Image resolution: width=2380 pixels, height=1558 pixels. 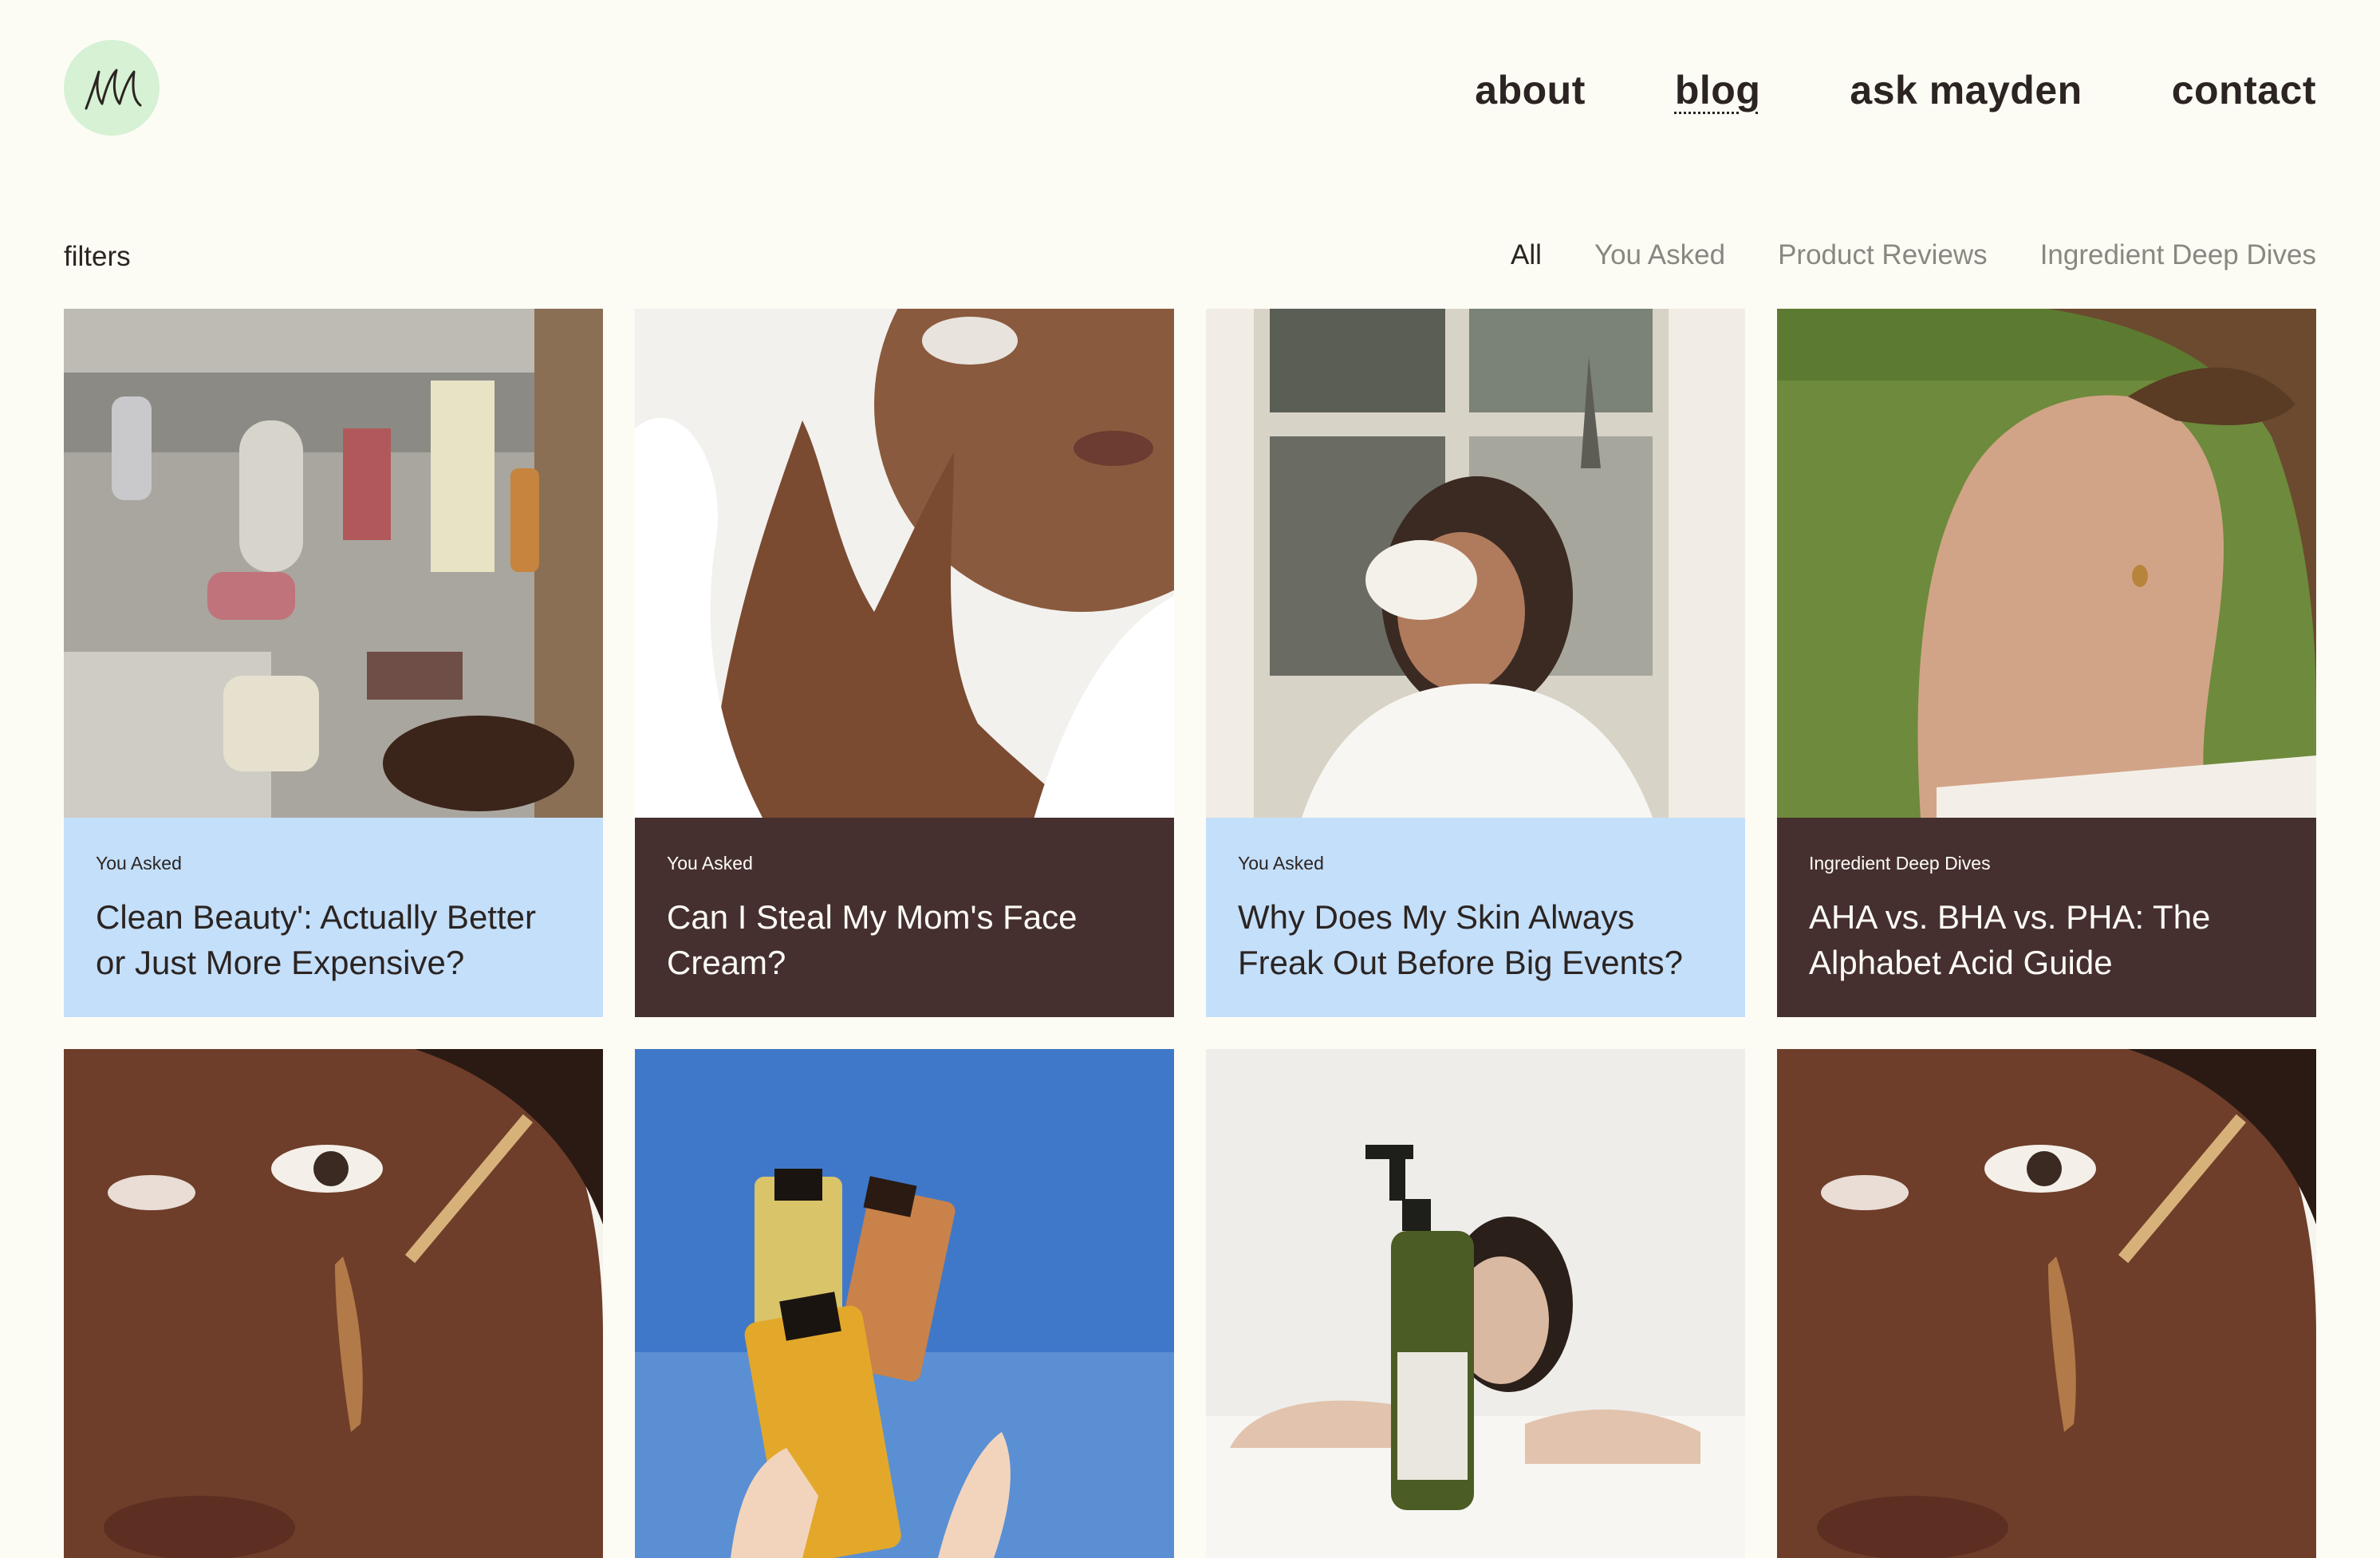 What do you see at coordinates (2178, 255) in the screenshot?
I see `filter-tab-ingredient-deep-dives: Ingredient Deep Dives` at bounding box center [2178, 255].